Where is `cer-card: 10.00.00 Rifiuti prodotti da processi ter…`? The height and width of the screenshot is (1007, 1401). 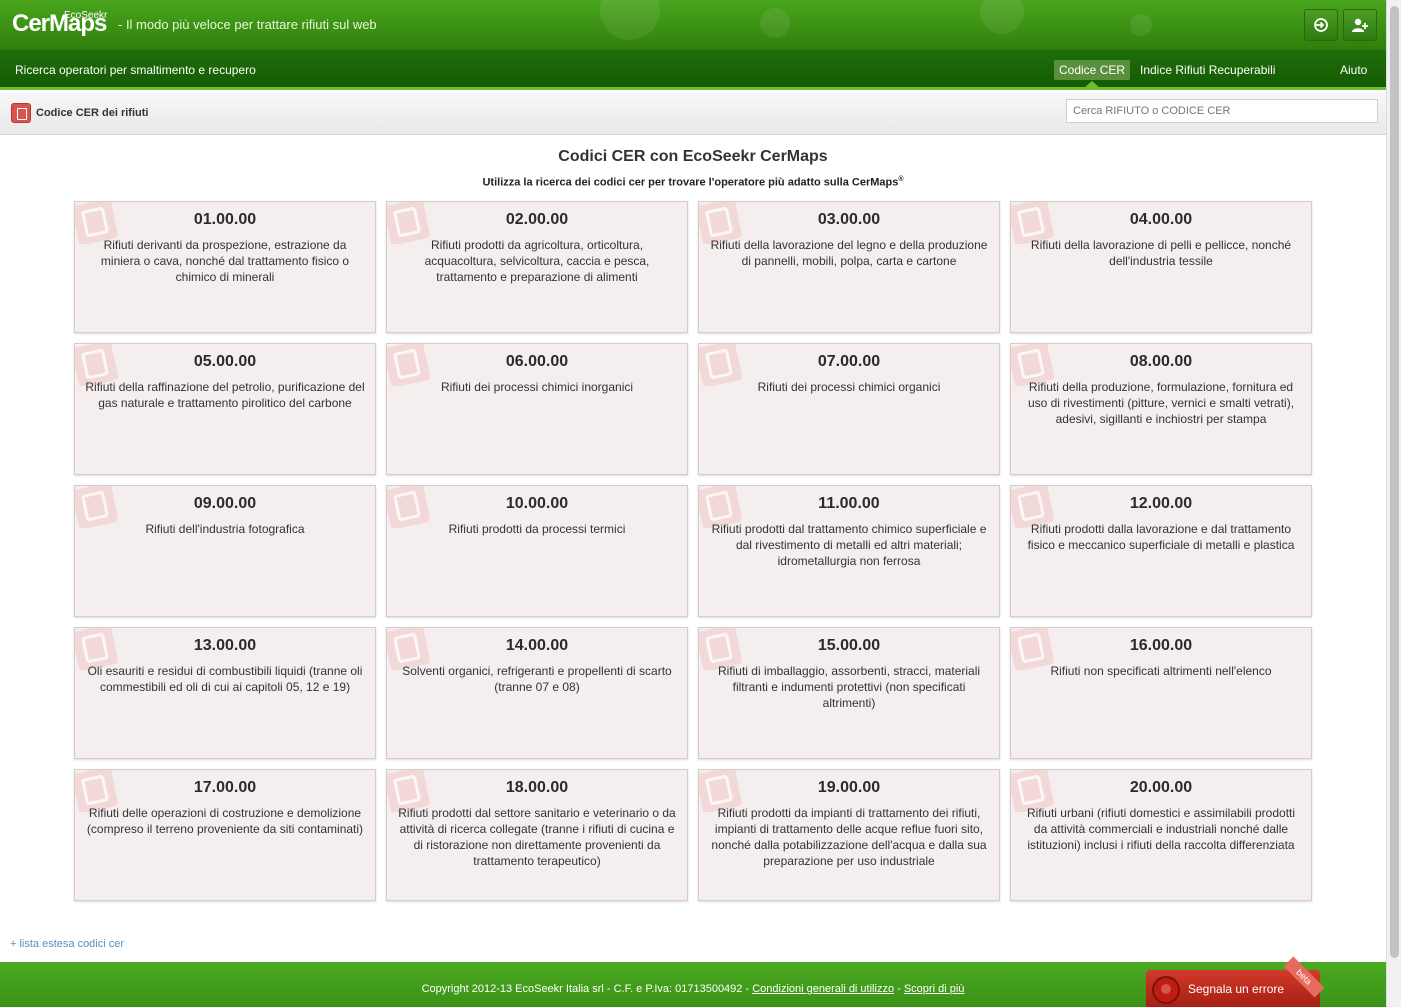 cer-card: 10.00.00 Rifiuti prodotti da processi ter… is located at coordinates (537, 551).